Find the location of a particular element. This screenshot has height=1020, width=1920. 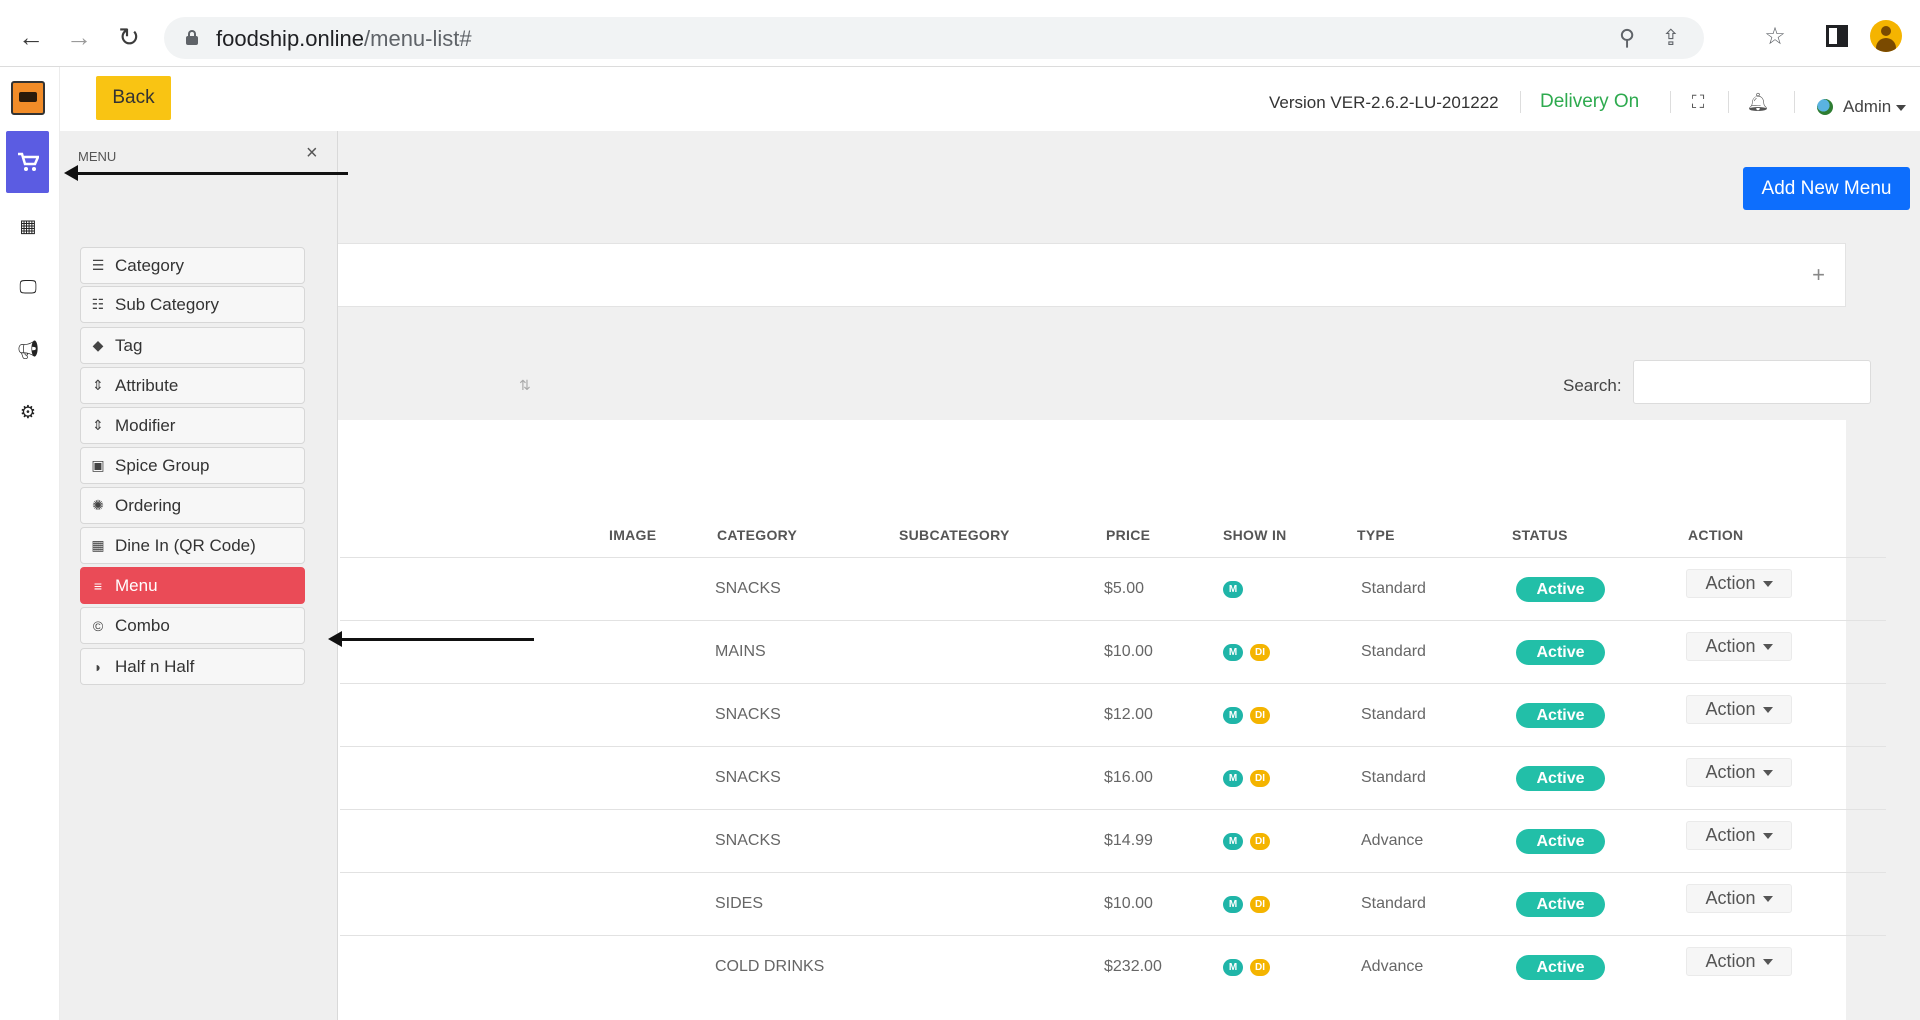

drawer-item-sub-category: ☷ Sub Category is located at coordinates (192, 304).